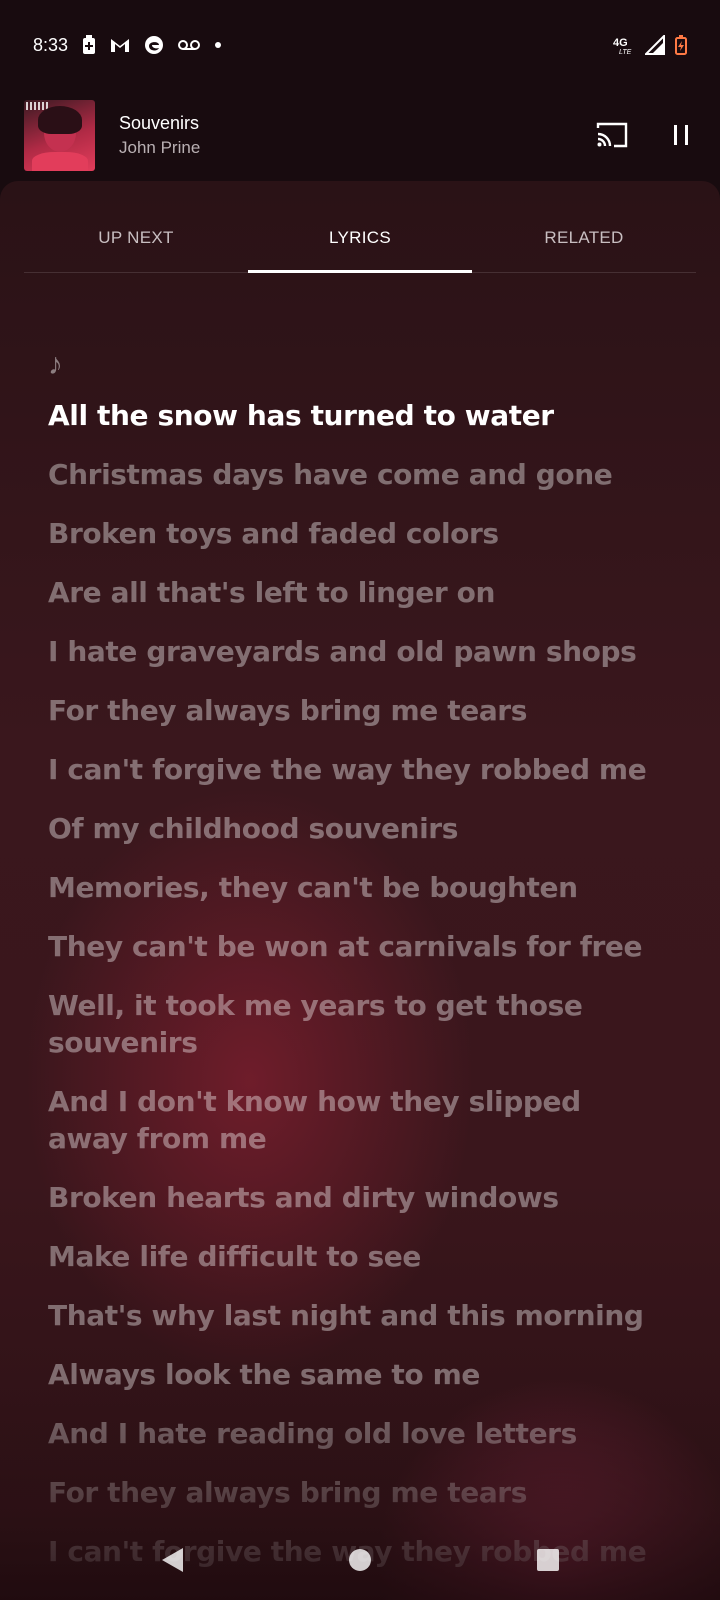 The height and width of the screenshot is (1600, 720). Describe the element at coordinates (60, 119) in the screenshot. I see `album-art-hair` at that location.